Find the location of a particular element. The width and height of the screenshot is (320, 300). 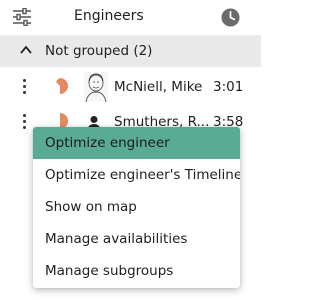

menu-item-optimize-timeline: Optimize engineer's Timeline is located at coordinates (136, 175).